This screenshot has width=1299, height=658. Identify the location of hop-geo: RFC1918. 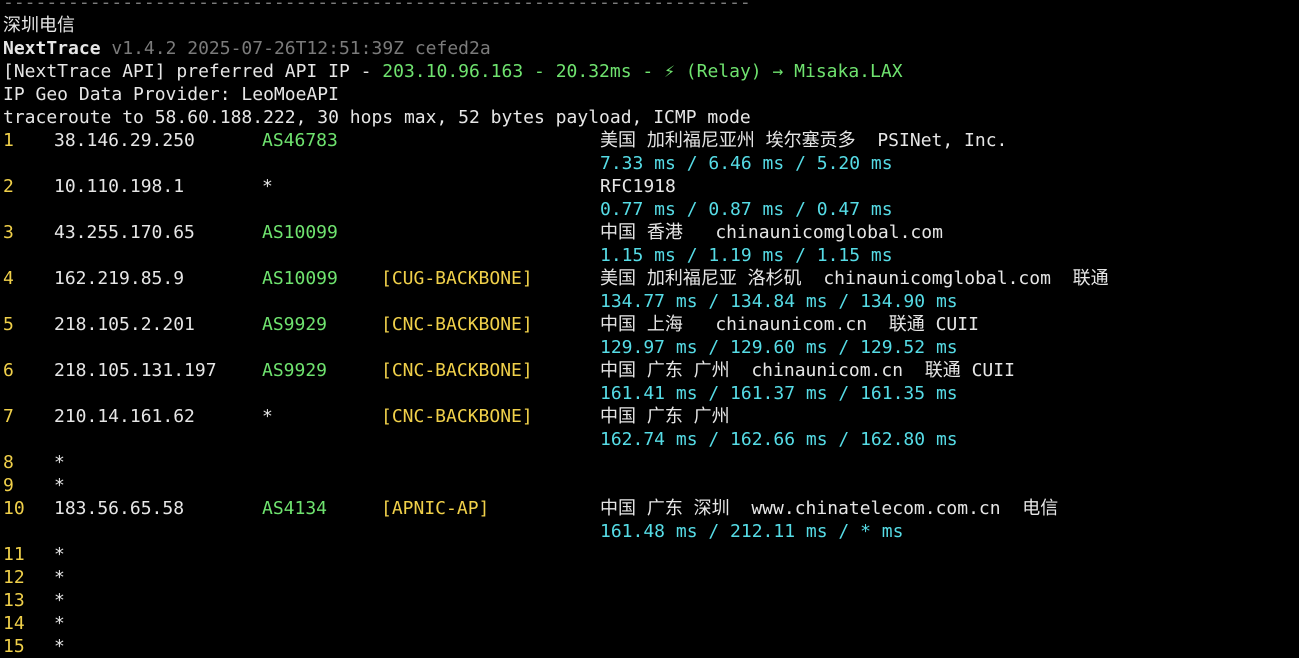
(638, 186).